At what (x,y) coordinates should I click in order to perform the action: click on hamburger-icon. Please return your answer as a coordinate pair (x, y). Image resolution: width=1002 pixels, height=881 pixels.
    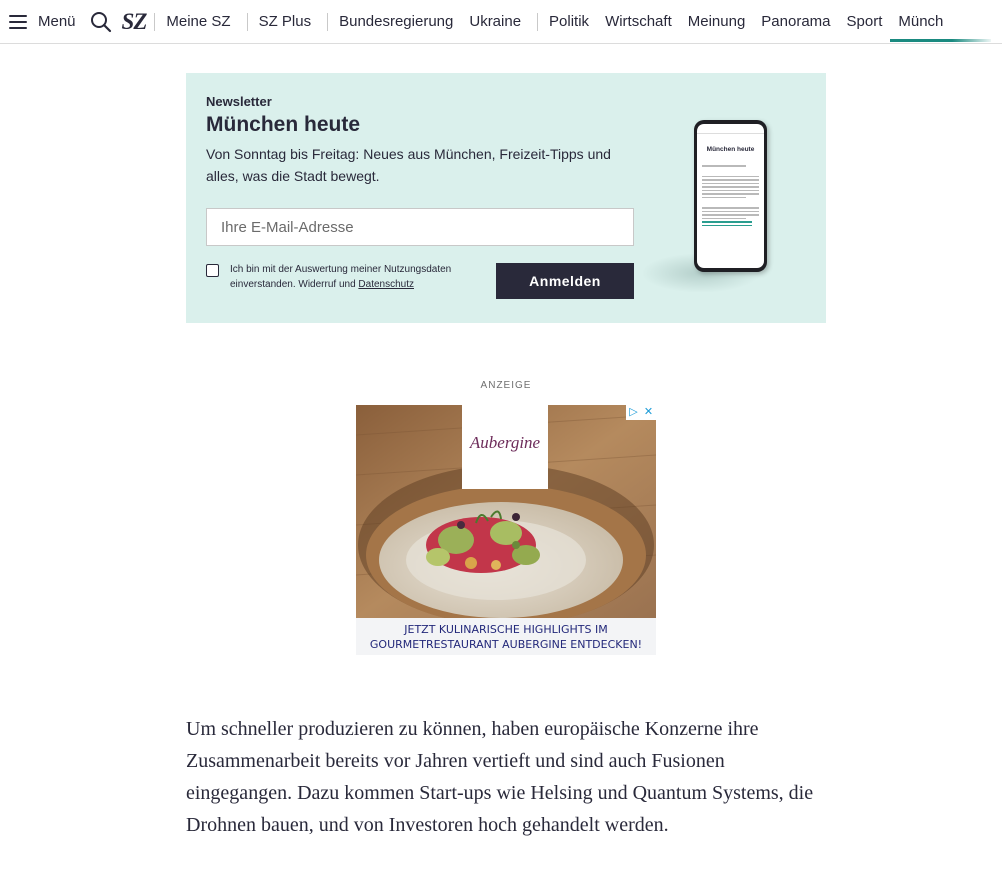
    Looking at the image, I should click on (18, 21).